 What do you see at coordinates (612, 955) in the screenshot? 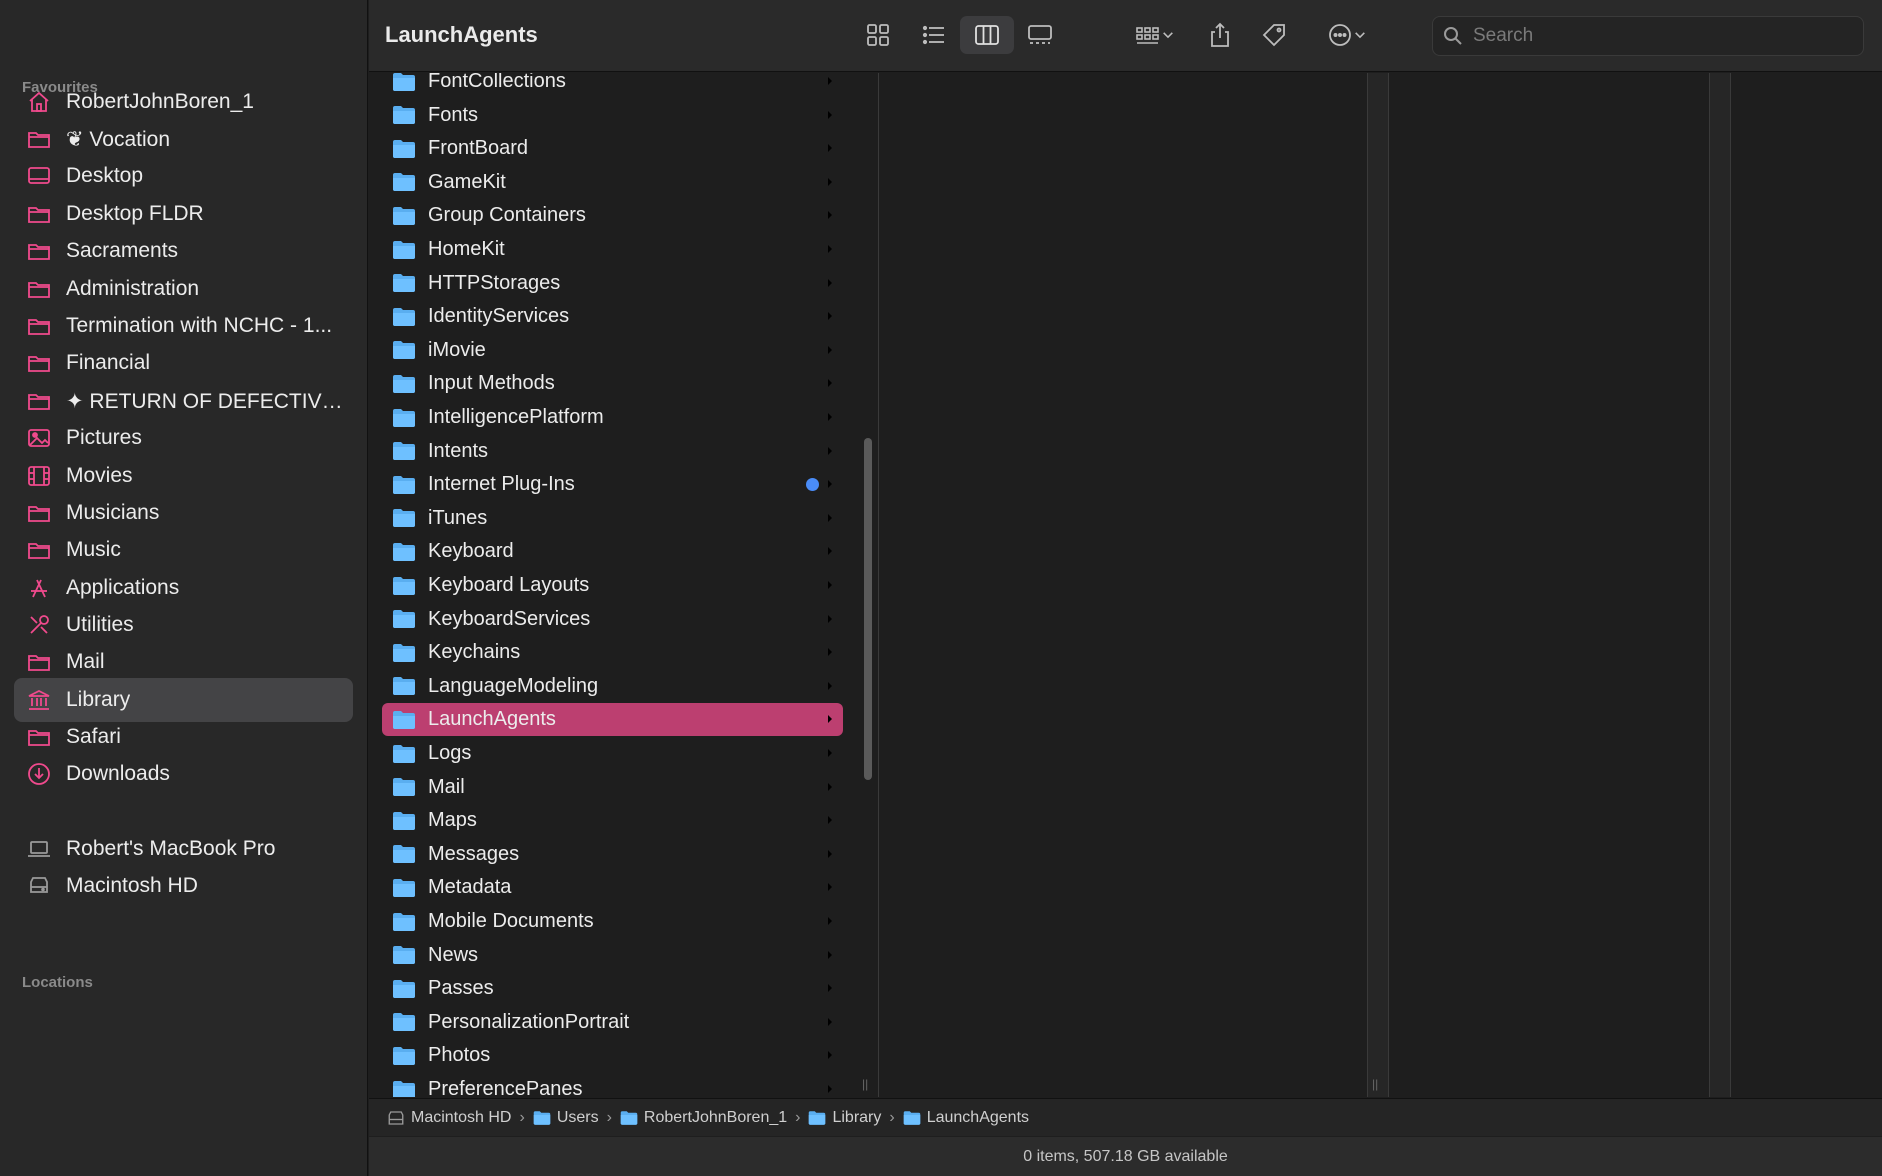
I see `folder-row-news: News` at bounding box center [612, 955].